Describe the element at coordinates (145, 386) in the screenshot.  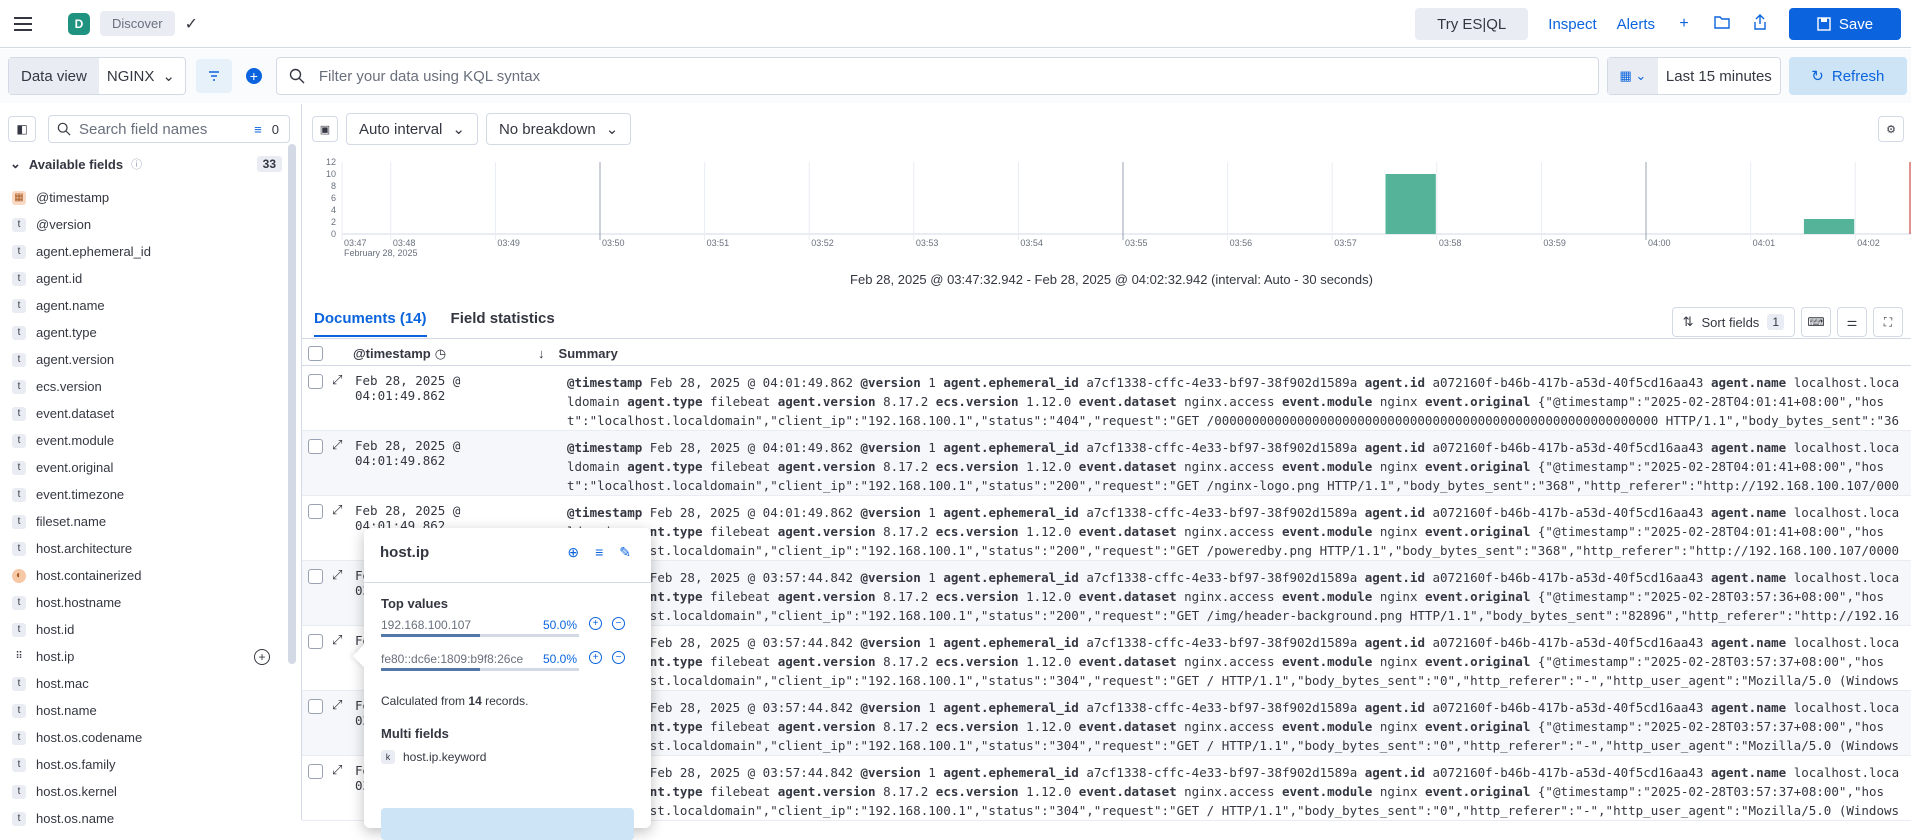
I see `field-item: t ecs.version` at that location.